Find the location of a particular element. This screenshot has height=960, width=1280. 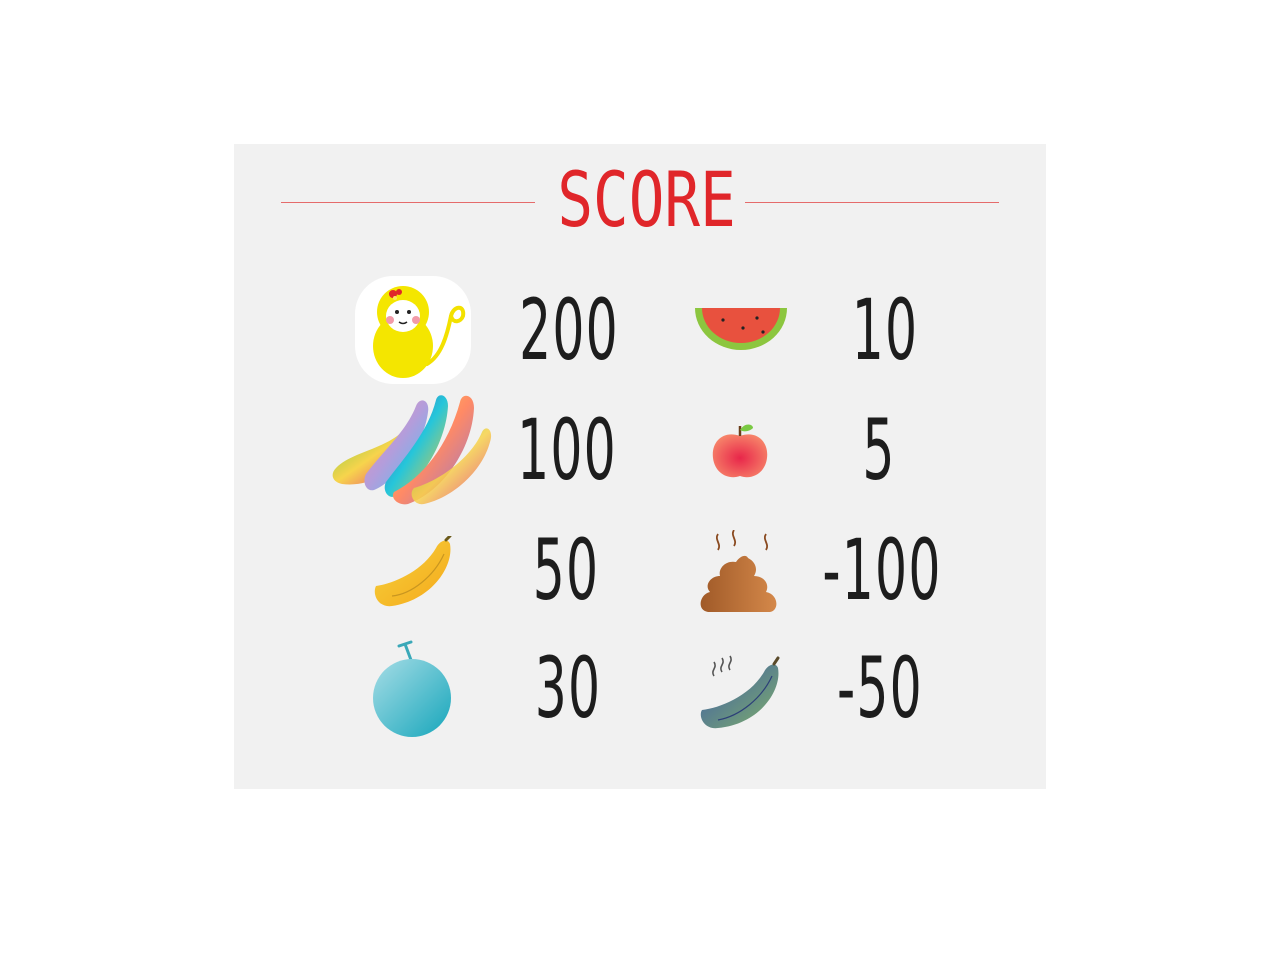

points-watermelon: 10 is located at coordinates (885, 330).